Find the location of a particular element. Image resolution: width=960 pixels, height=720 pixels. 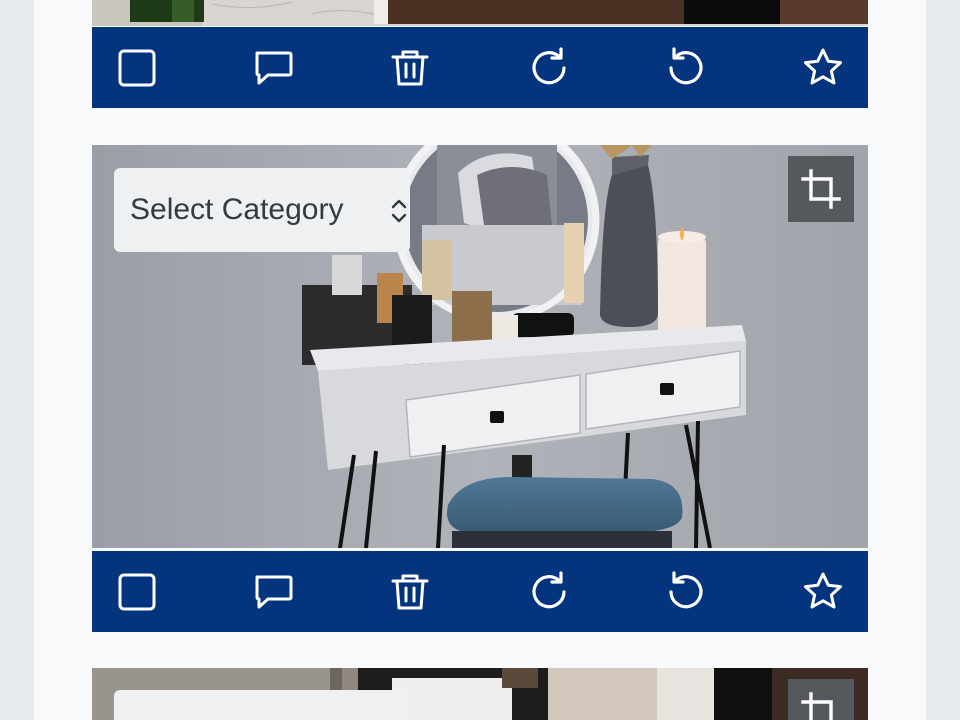

category-select is located at coordinates (262, 705).